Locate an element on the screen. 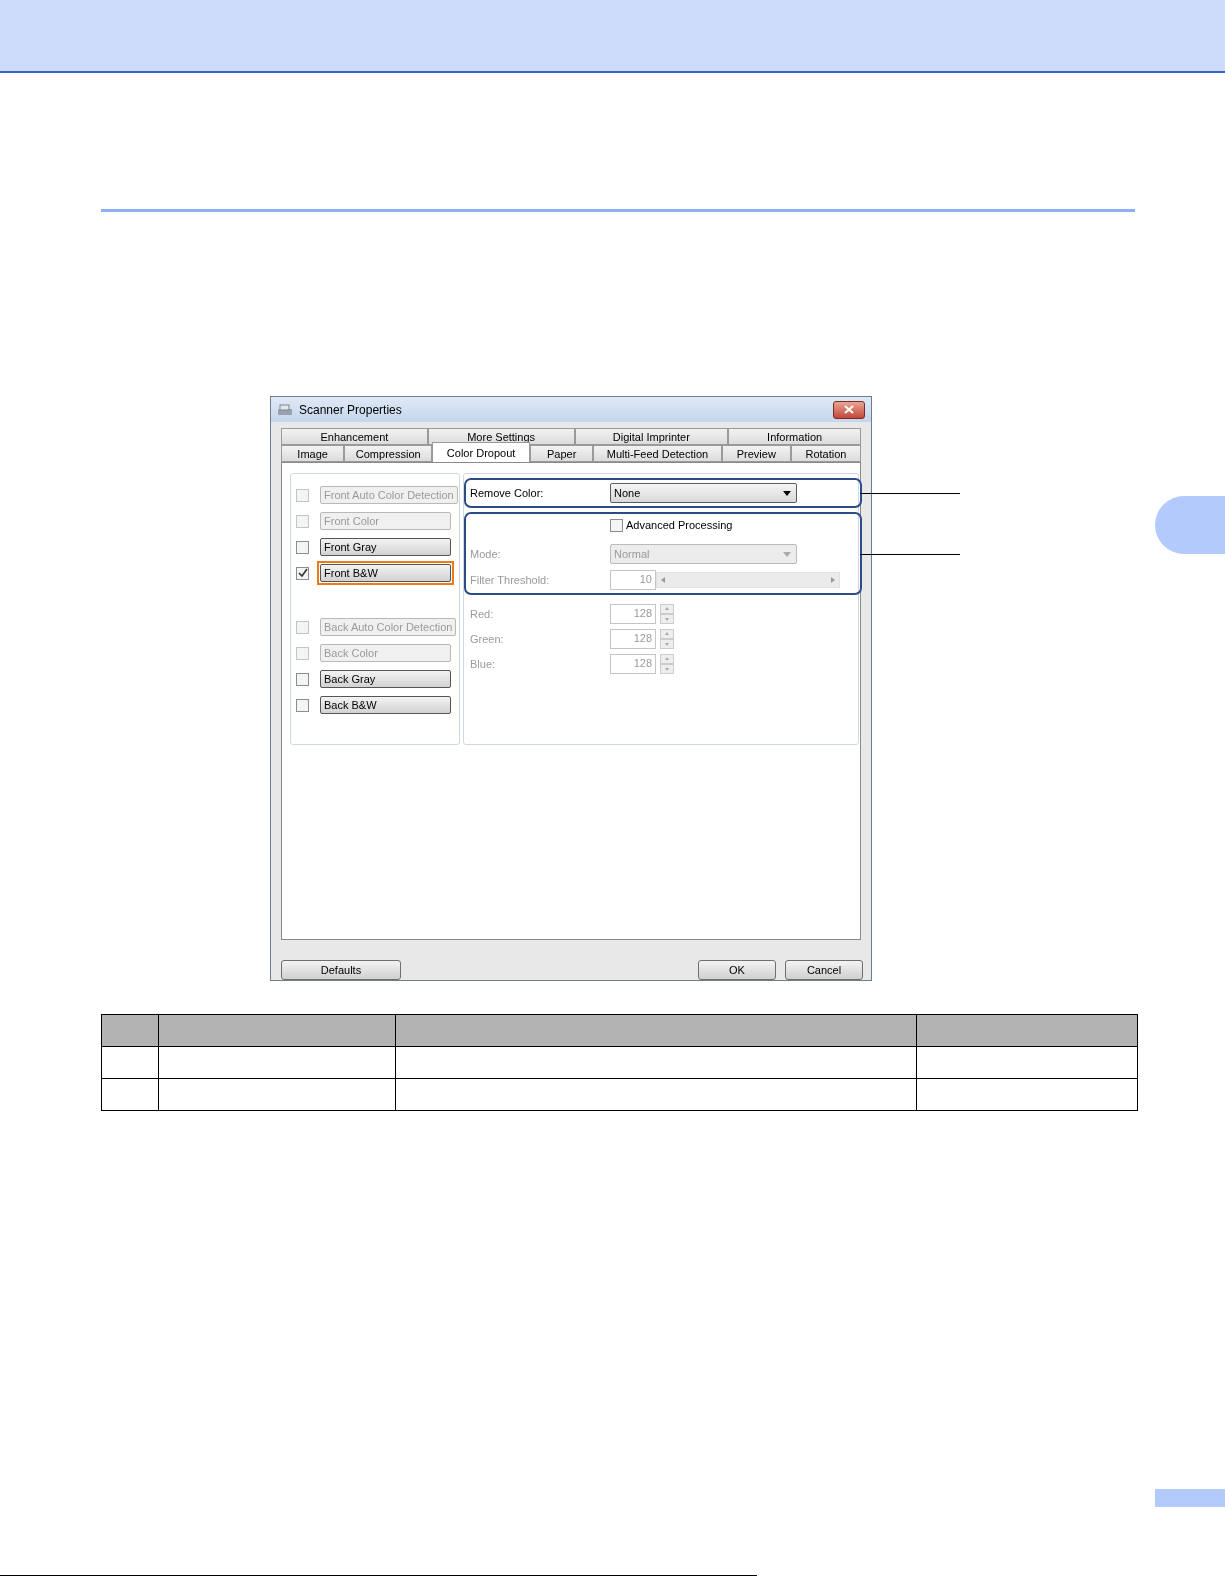 This screenshot has width=1225, height=1581. left-arrow-icon is located at coordinates (663, 580).